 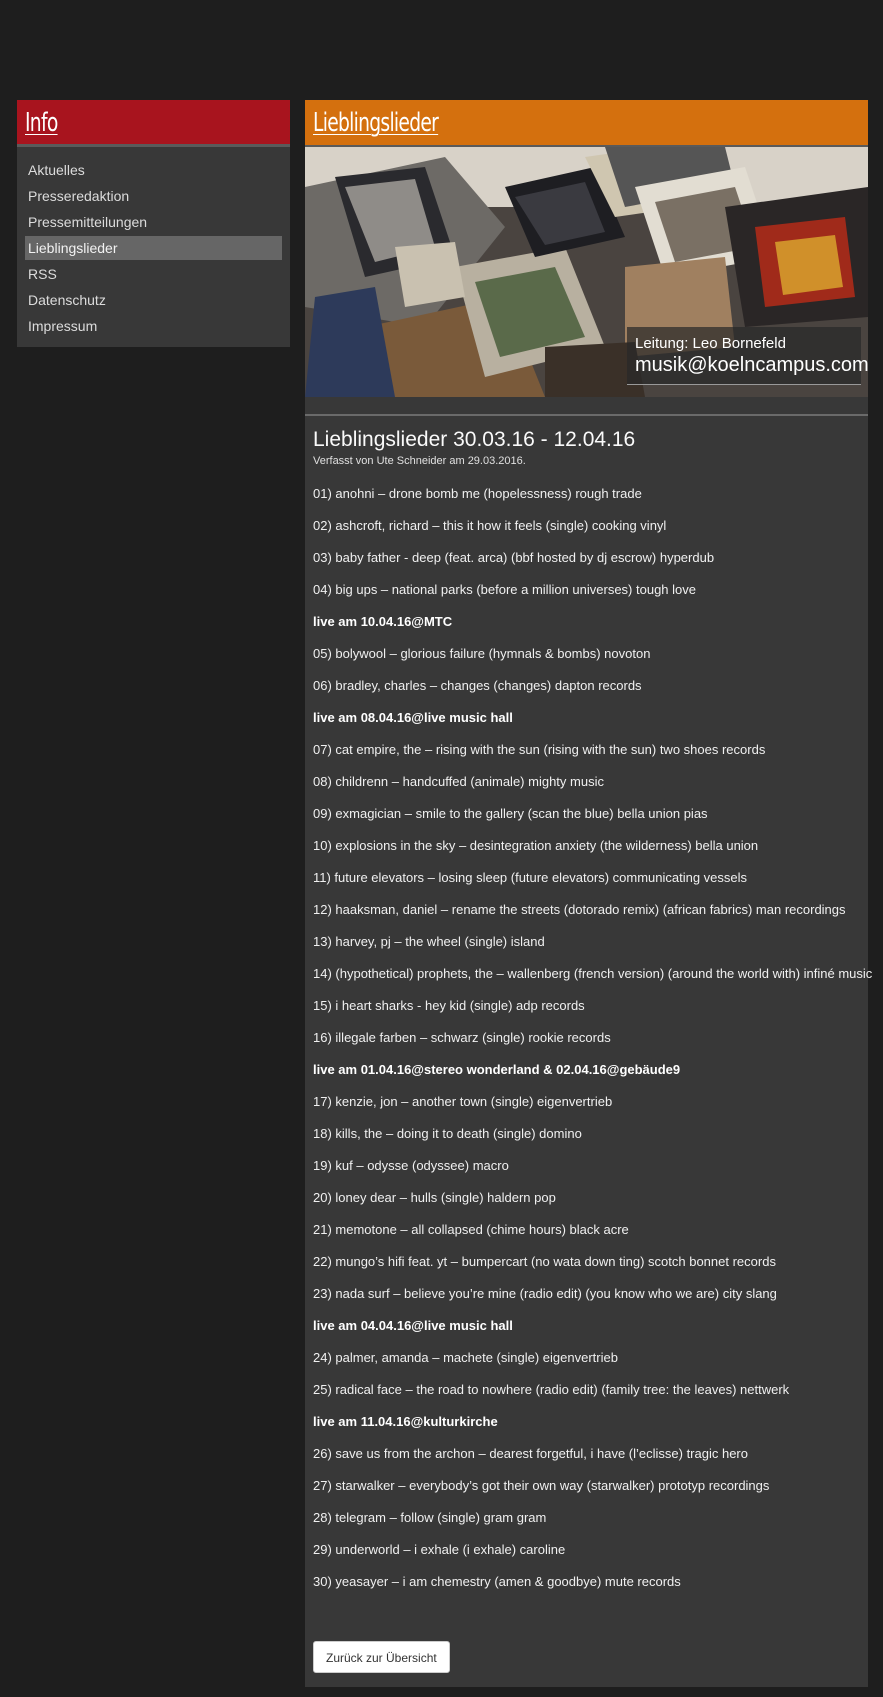 What do you see at coordinates (413, 717) in the screenshot?
I see `live-note: live am 08.04.16@live music hall` at bounding box center [413, 717].